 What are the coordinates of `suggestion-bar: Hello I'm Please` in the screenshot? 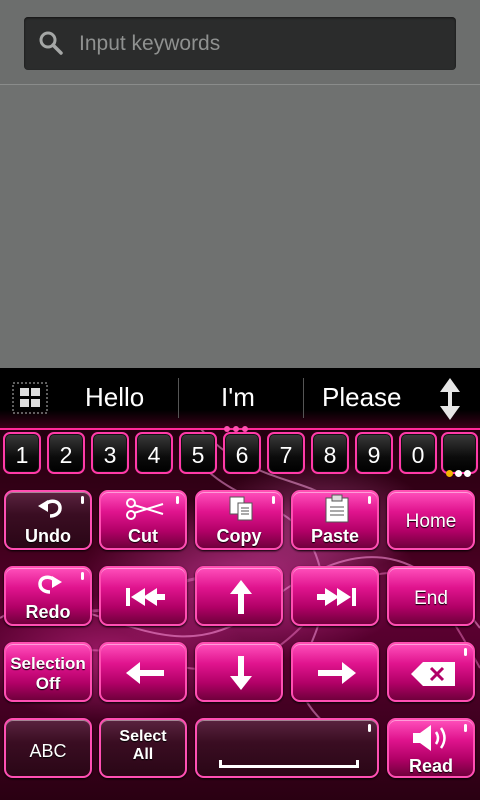 It's located at (240, 400).